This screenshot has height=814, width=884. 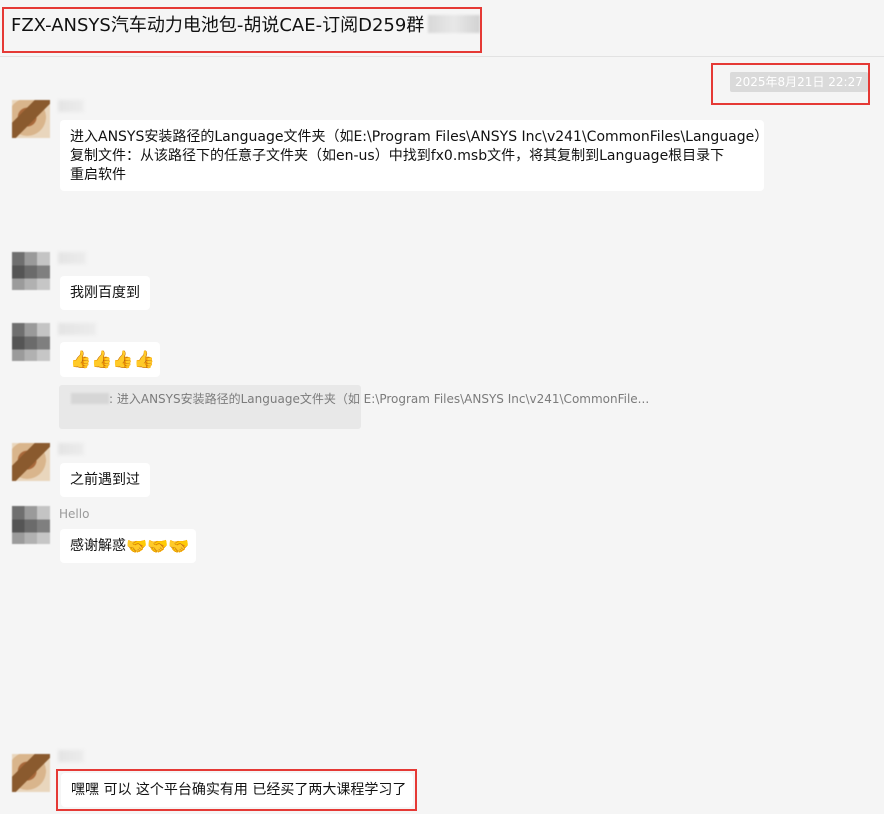 I want to click on handshake-icon: 🤝🤝🤝, so click(x=158, y=547).